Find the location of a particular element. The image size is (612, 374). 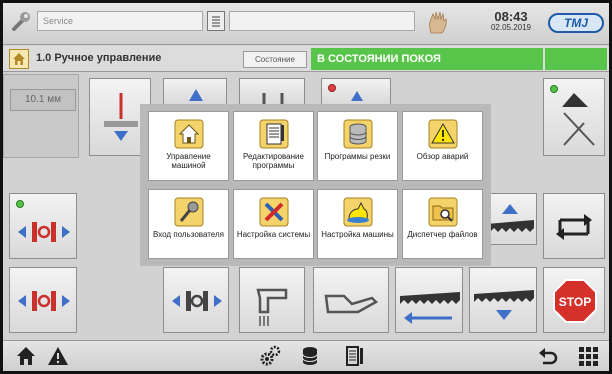

menu-label: Настройка системы is located at coordinates (273, 234).